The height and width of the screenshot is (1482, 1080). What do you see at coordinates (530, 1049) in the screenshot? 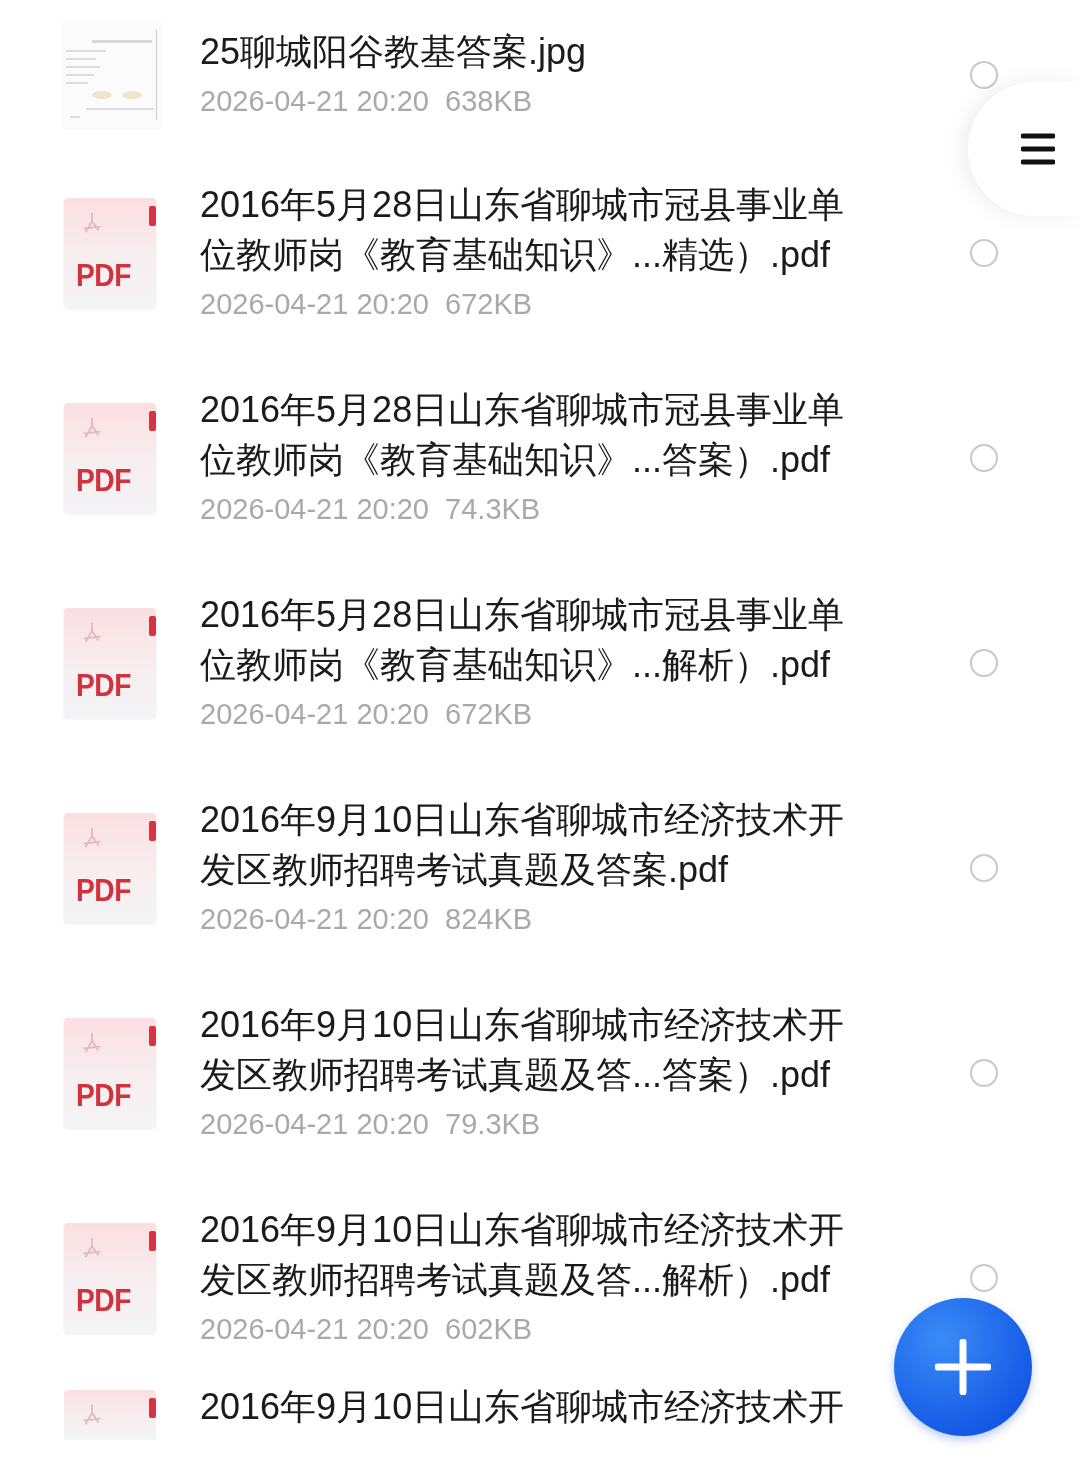
I see `file-name: 2016年9月10日山东省聊城市经济技术开发区教师招聘考试真题及答...答案）.pdf` at bounding box center [530, 1049].